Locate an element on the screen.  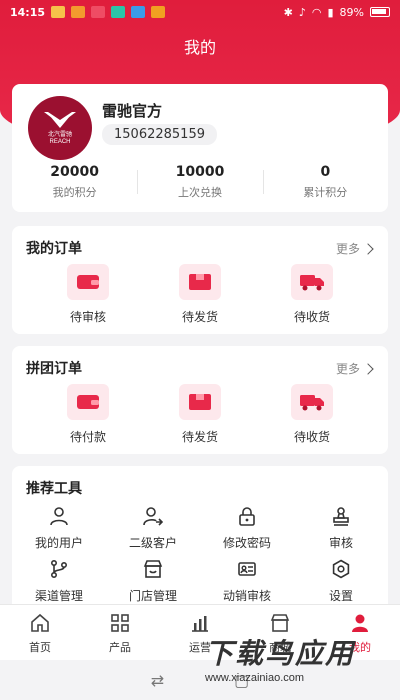
points-stats: 20000 我的积分 10000 上次兑换 0 累计积分 is located at coordinates (200, 182).